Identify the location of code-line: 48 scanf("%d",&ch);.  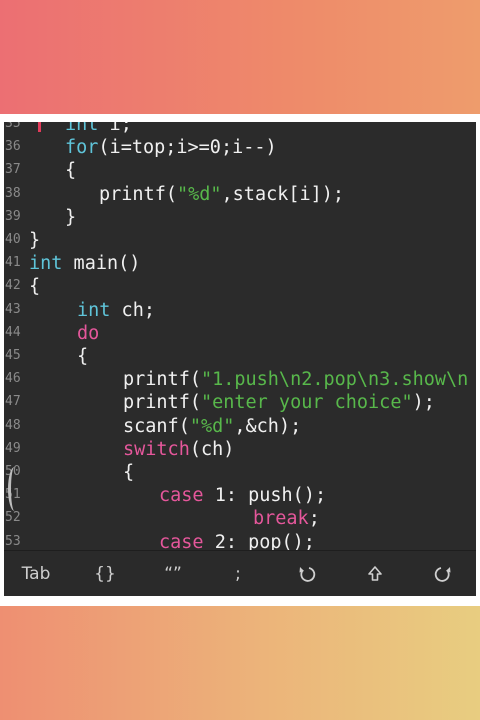
(240, 426).